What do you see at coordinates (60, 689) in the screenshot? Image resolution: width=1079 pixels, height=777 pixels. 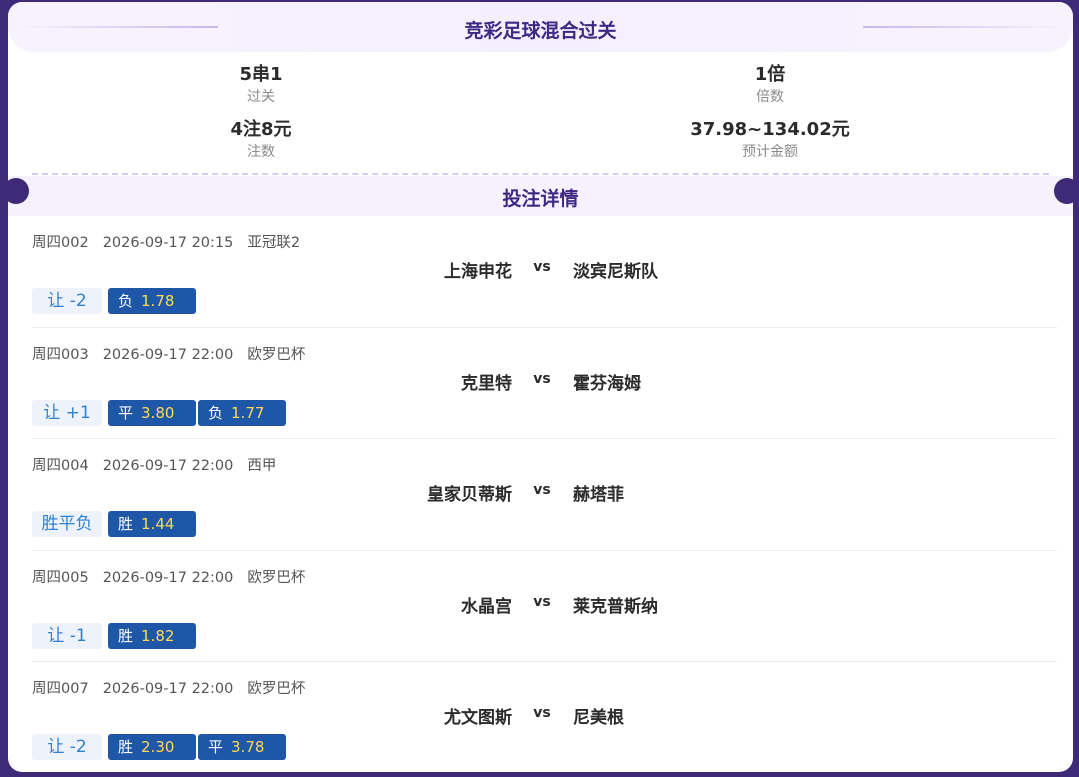 I see `match-code: 周四007` at bounding box center [60, 689].